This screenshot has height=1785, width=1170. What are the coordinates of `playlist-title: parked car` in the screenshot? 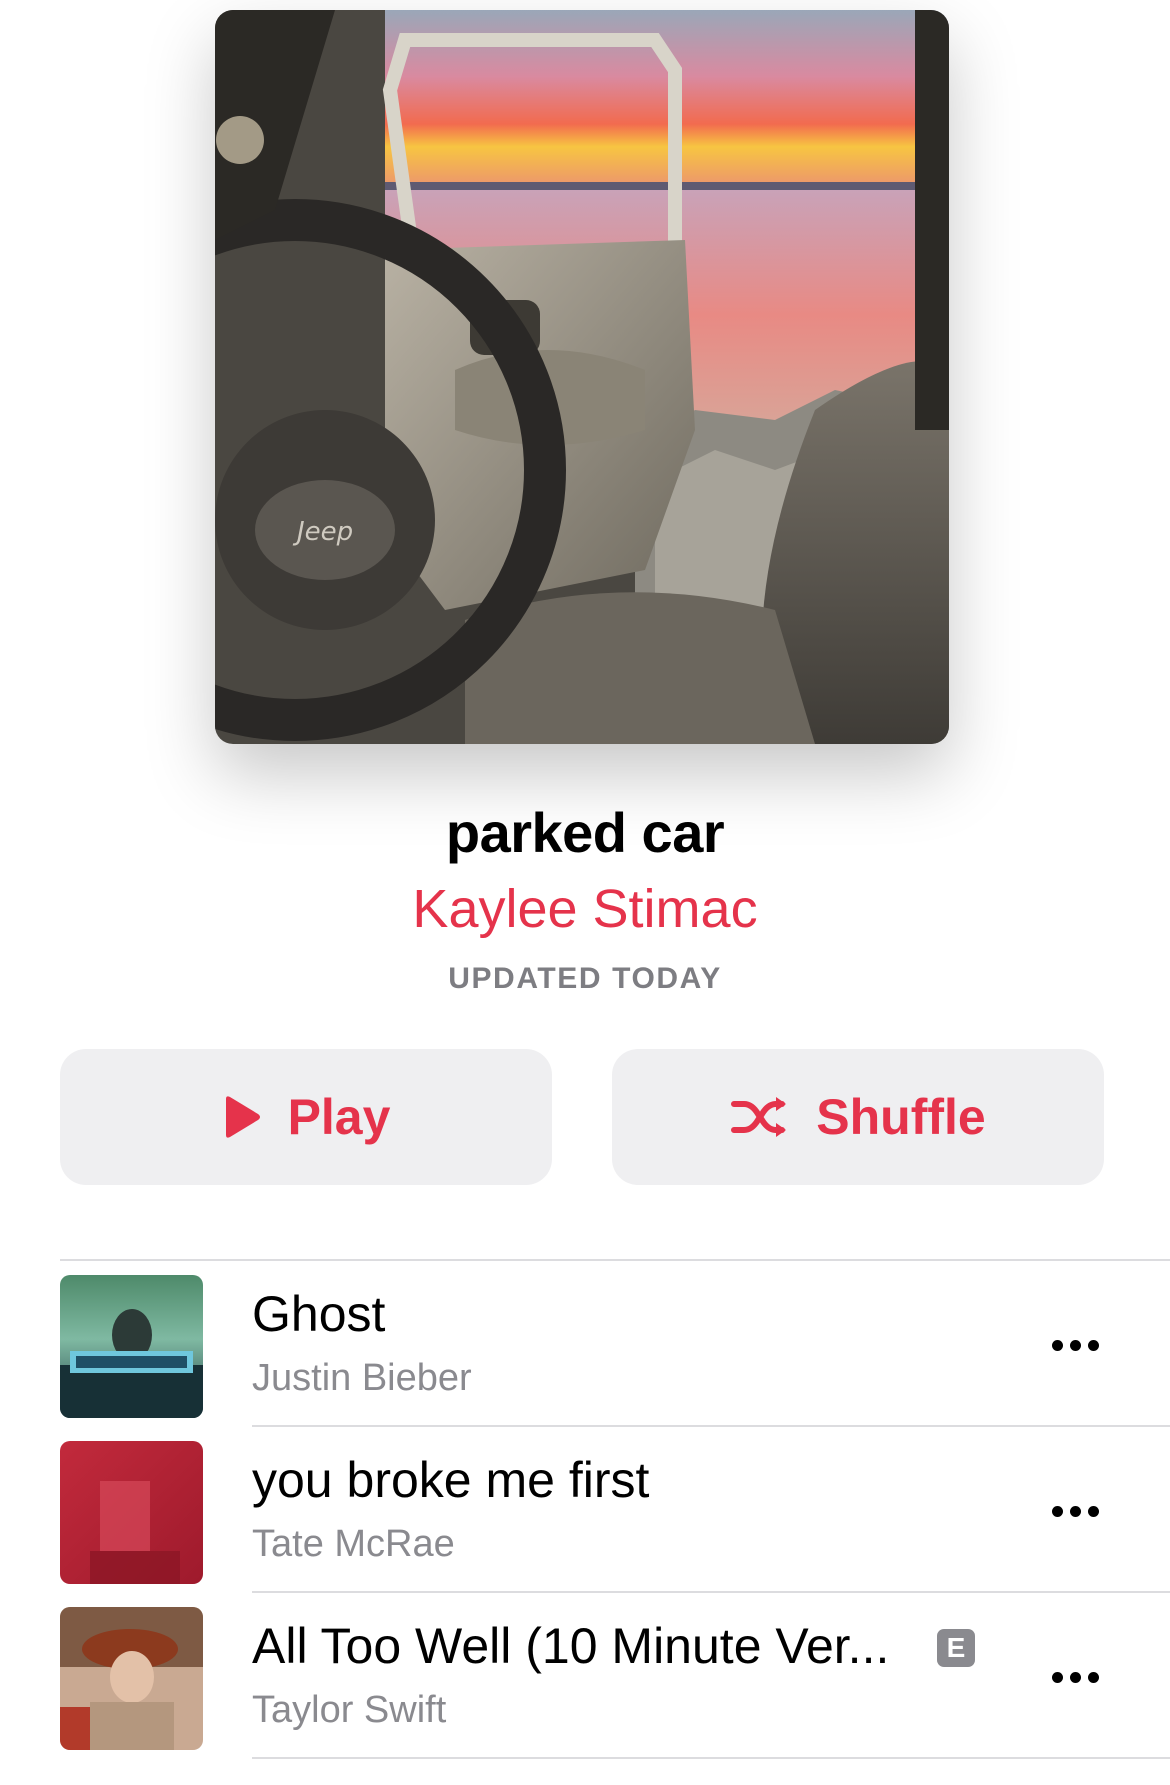 It's located at (585, 832).